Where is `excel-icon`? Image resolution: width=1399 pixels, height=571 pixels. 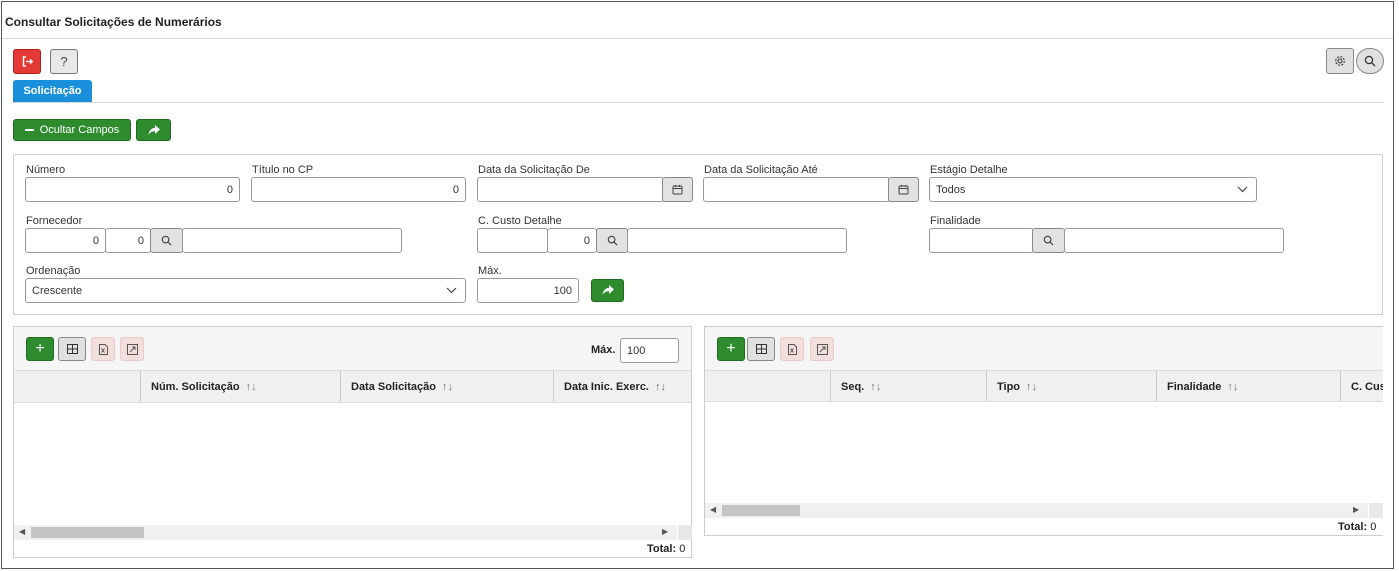
excel-icon is located at coordinates (792, 349).